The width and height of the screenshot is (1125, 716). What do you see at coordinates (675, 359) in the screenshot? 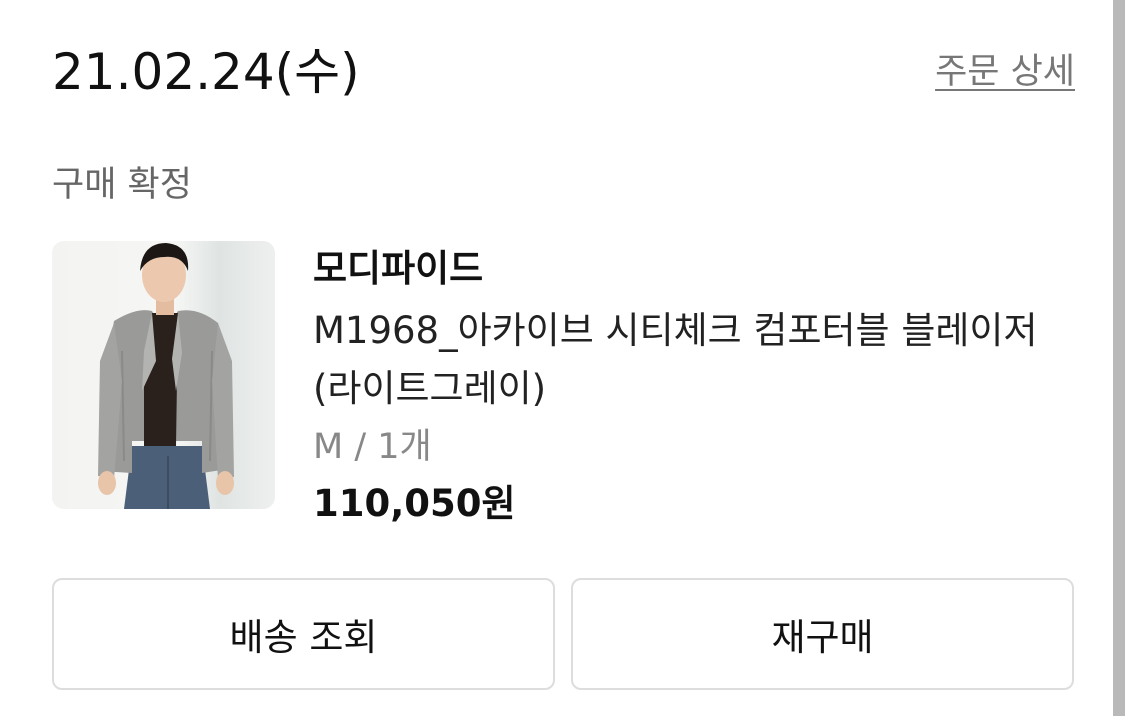
I see `product-name: M1968_아카이브 시티체크 컴포터블 블레이저 (라이트그레이)` at bounding box center [675, 359].